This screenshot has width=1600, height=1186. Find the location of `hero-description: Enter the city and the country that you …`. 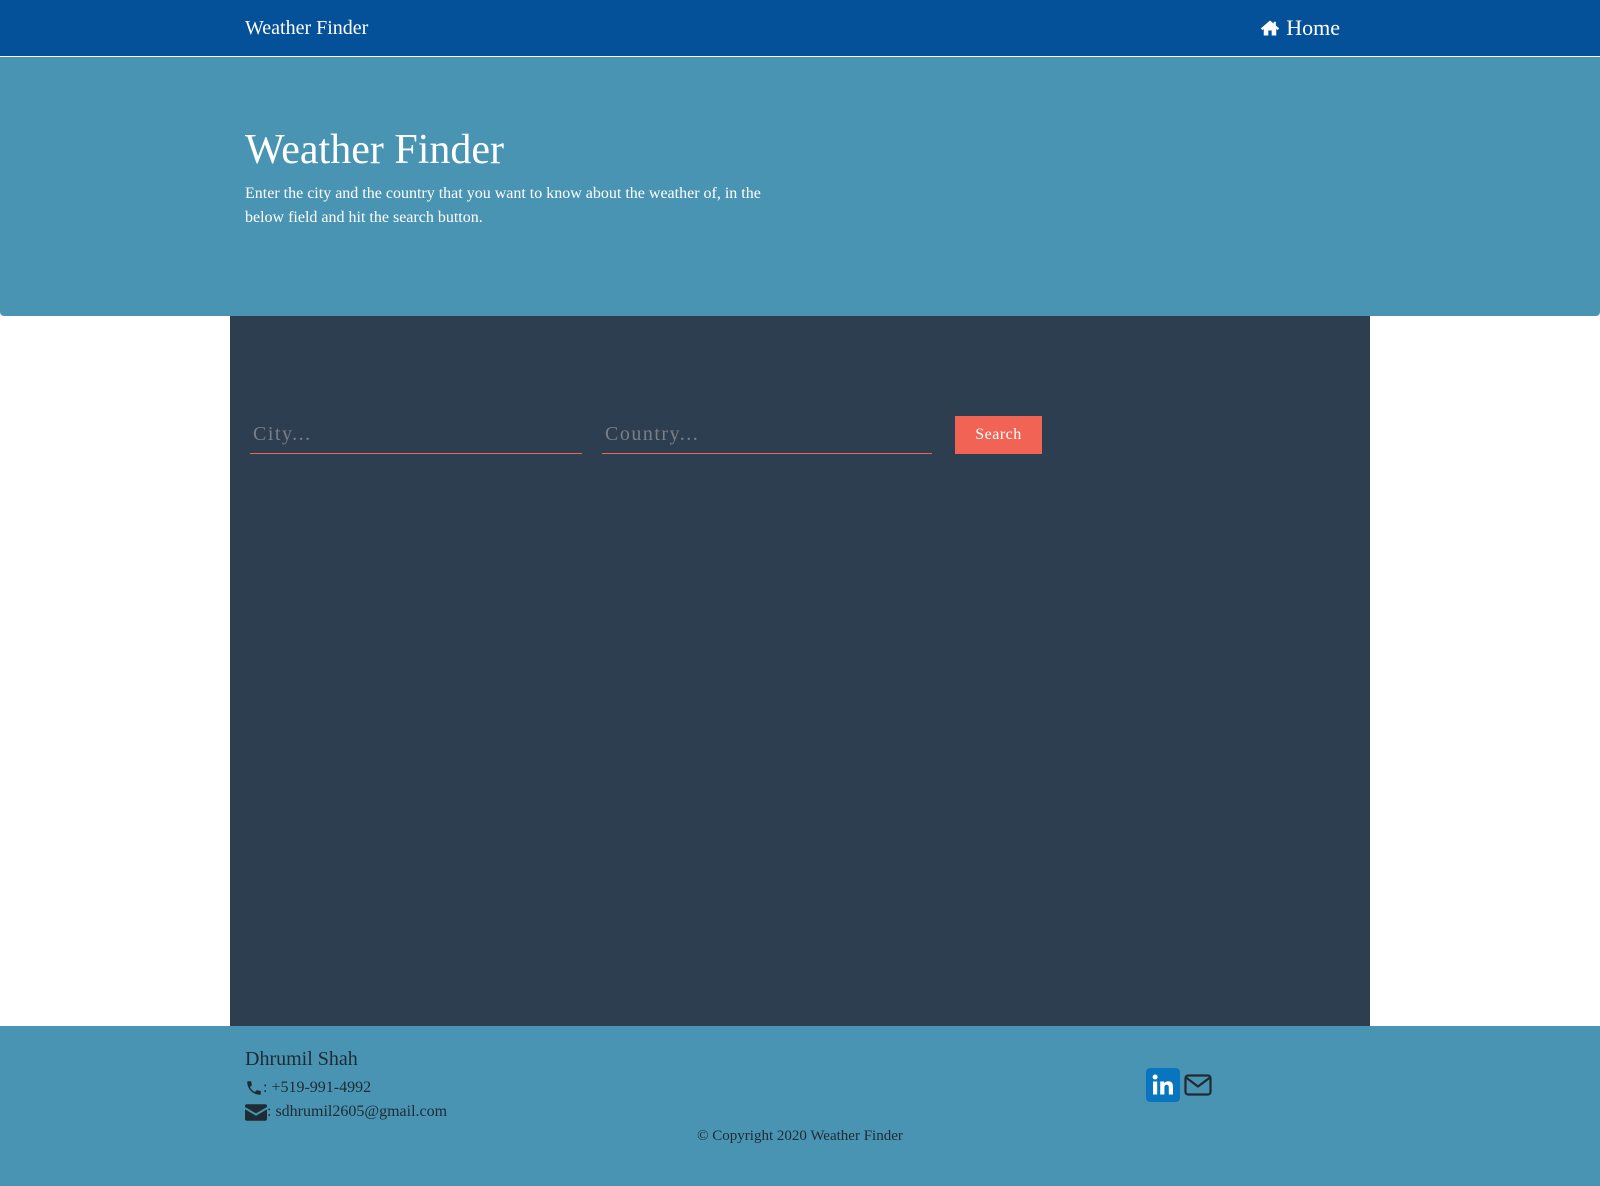

hero-description: Enter the city and the country that you … is located at coordinates (503, 205).